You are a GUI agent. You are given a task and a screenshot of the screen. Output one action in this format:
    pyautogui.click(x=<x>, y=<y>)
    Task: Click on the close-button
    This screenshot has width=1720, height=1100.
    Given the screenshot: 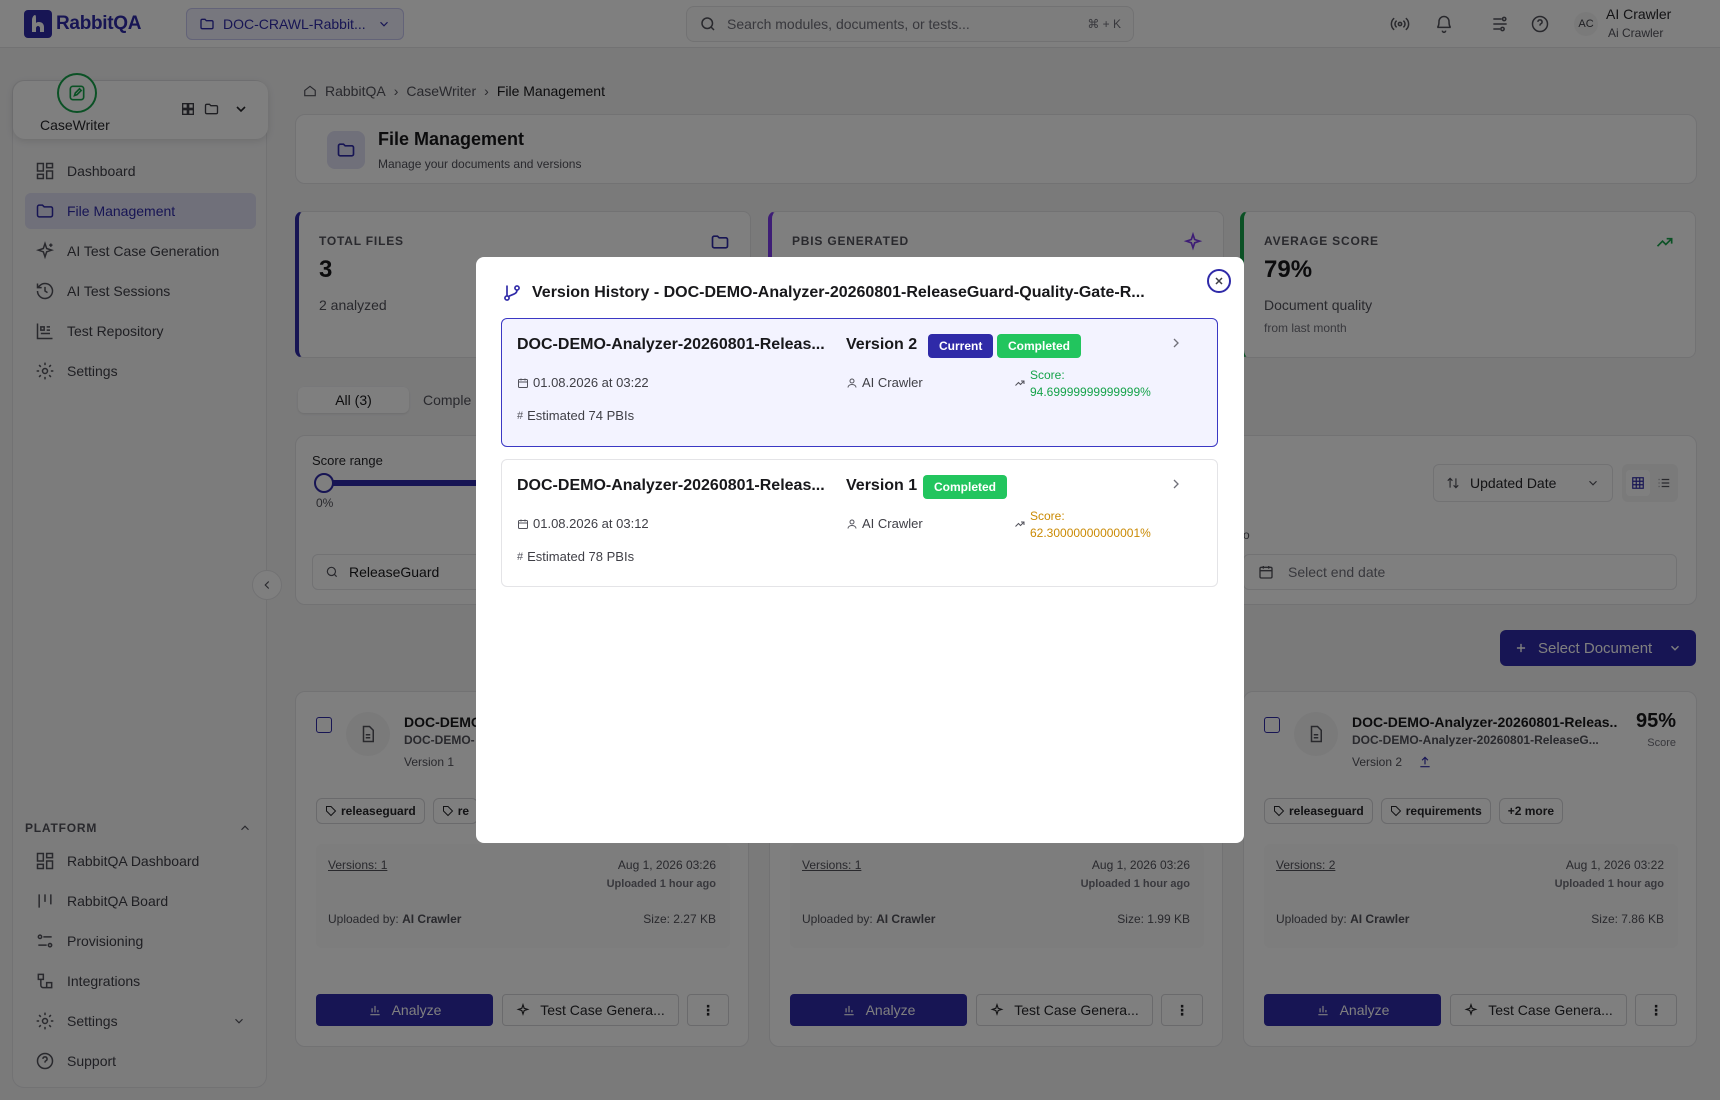 What is the action you would take?
    pyautogui.click(x=1219, y=281)
    